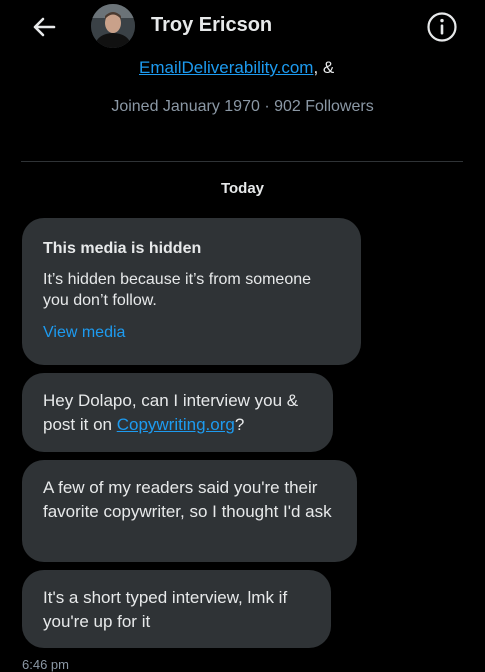  What do you see at coordinates (242, 106) in the screenshot?
I see `profile-joined-followers: Joined January 1970 · 902 Followers` at bounding box center [242, 106].